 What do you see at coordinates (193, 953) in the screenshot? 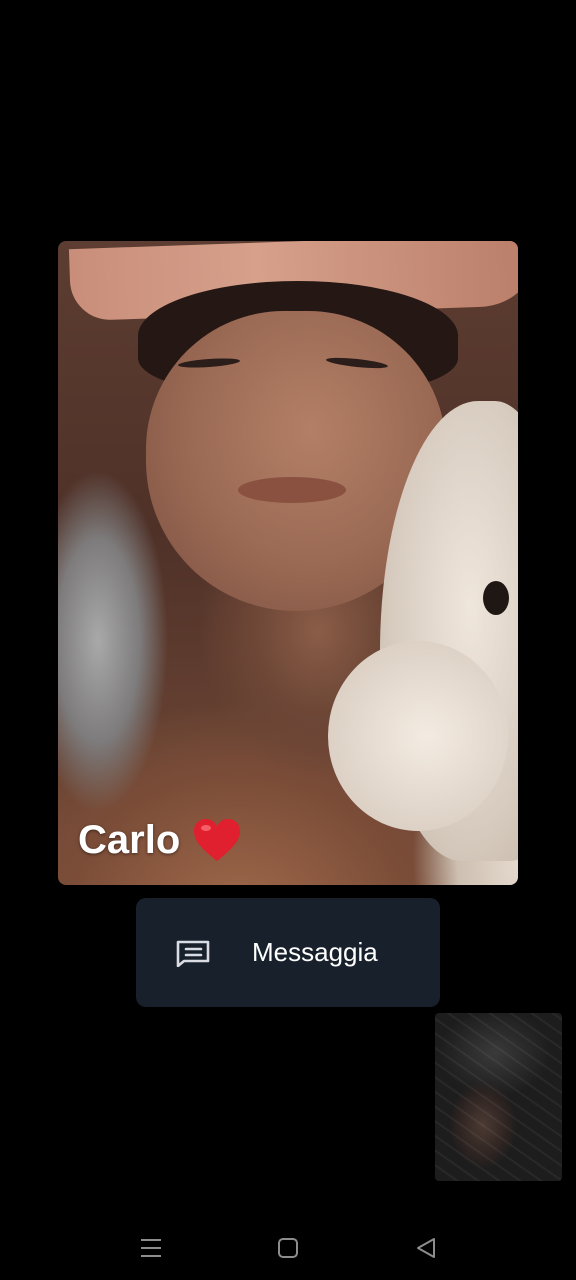
I see `message-icon` at bounding box center [193, 953].